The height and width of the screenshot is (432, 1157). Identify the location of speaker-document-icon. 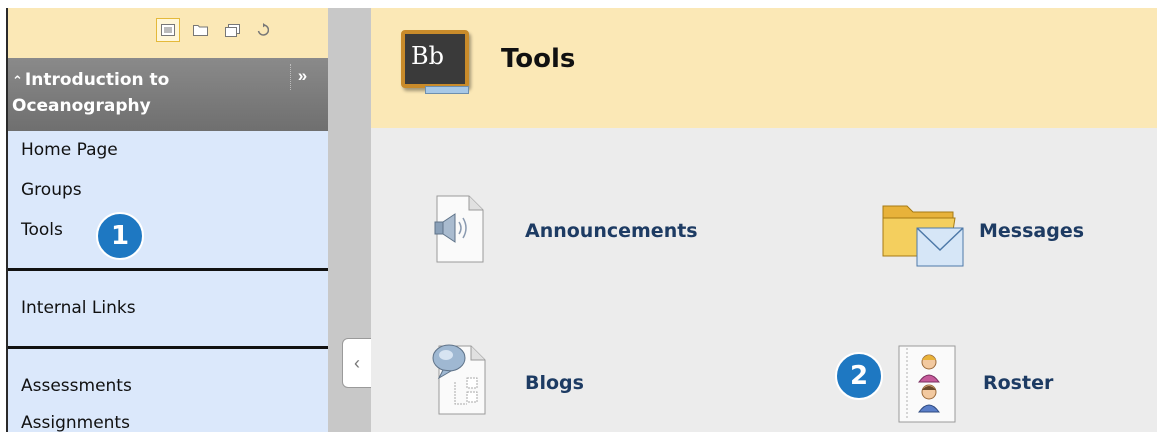
(457, 231).